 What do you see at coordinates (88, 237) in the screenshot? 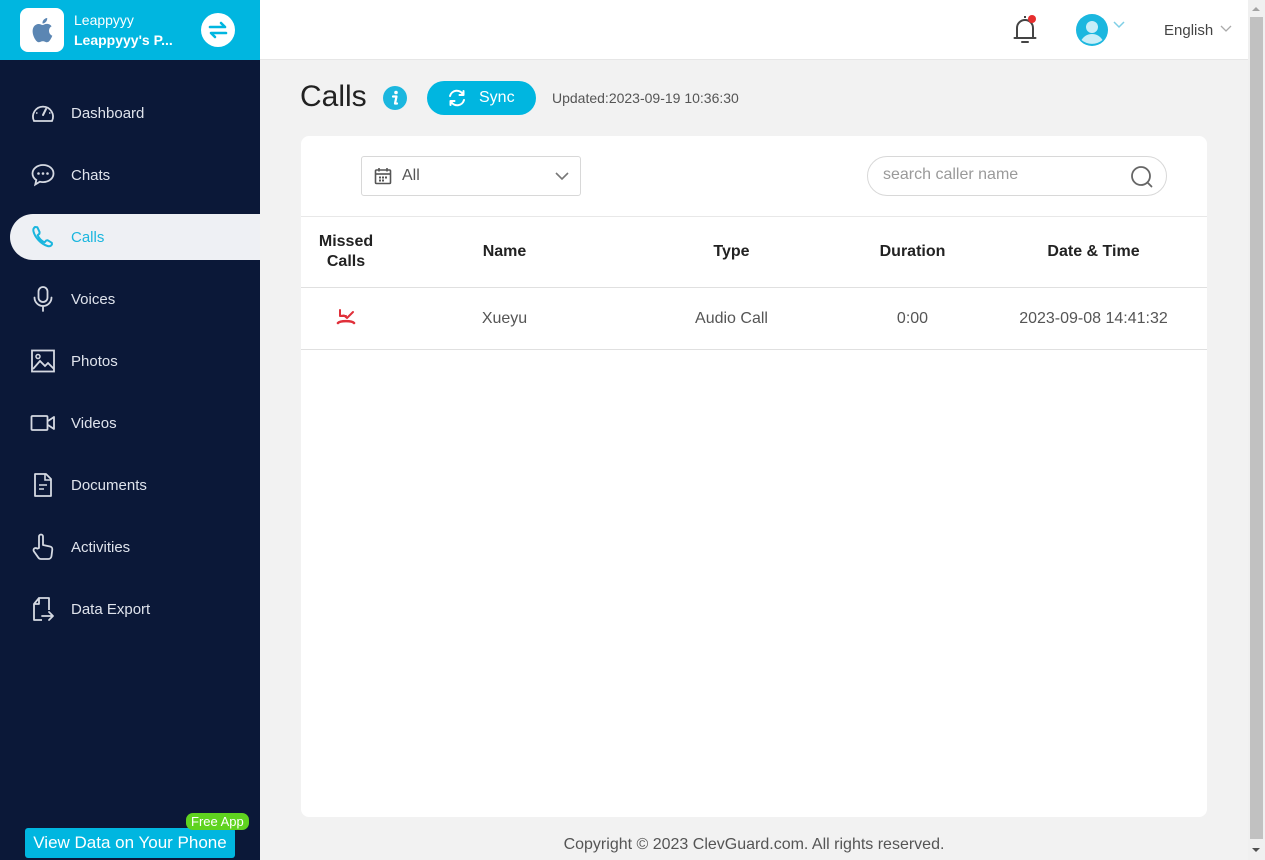
I see `sidebar-item-label: Calls` at bounding box center [88, 237].